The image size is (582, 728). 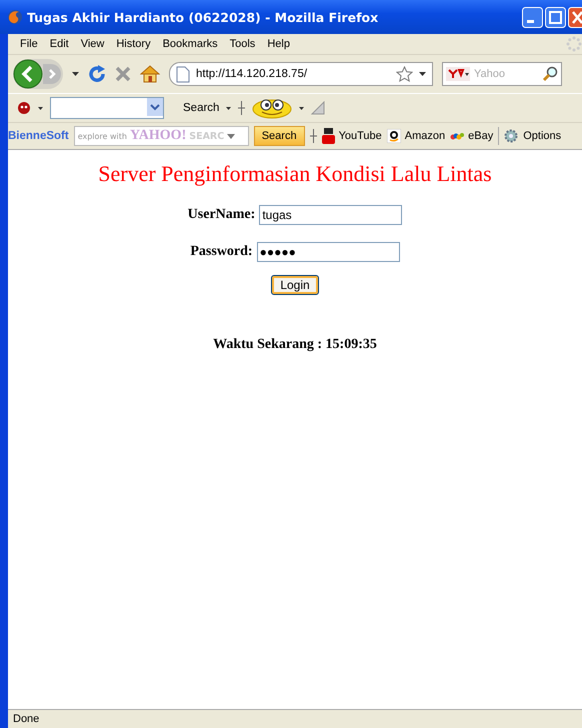 What do you see at coordinates (550, 74) in the screenshot?
I see `search-icon` at bounding box center [550, 74].